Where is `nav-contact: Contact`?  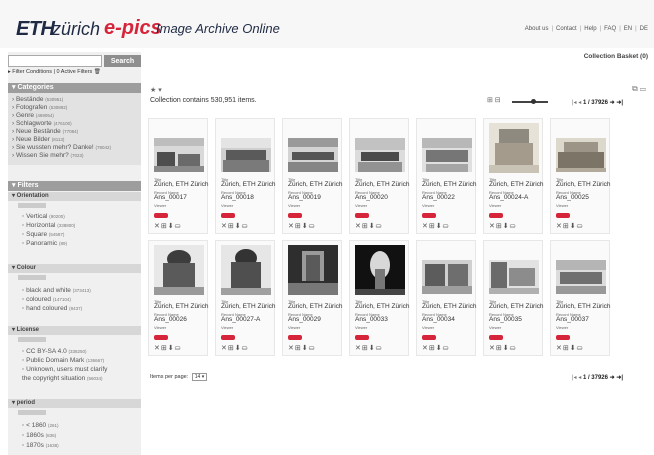 nav-contact: Contact is located at coordinates (566, 29).